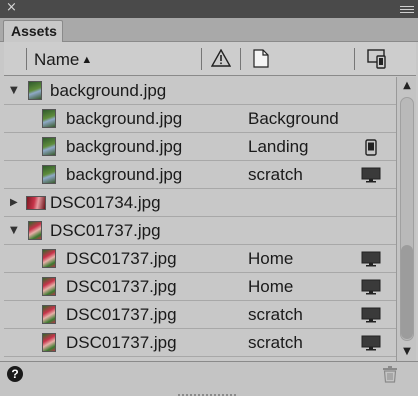 This screenshot has width=418, height=396. What do you see at coordinates (209, 391) in the screenshot?
I see `resize-grip` at bounding box center [209, 391].